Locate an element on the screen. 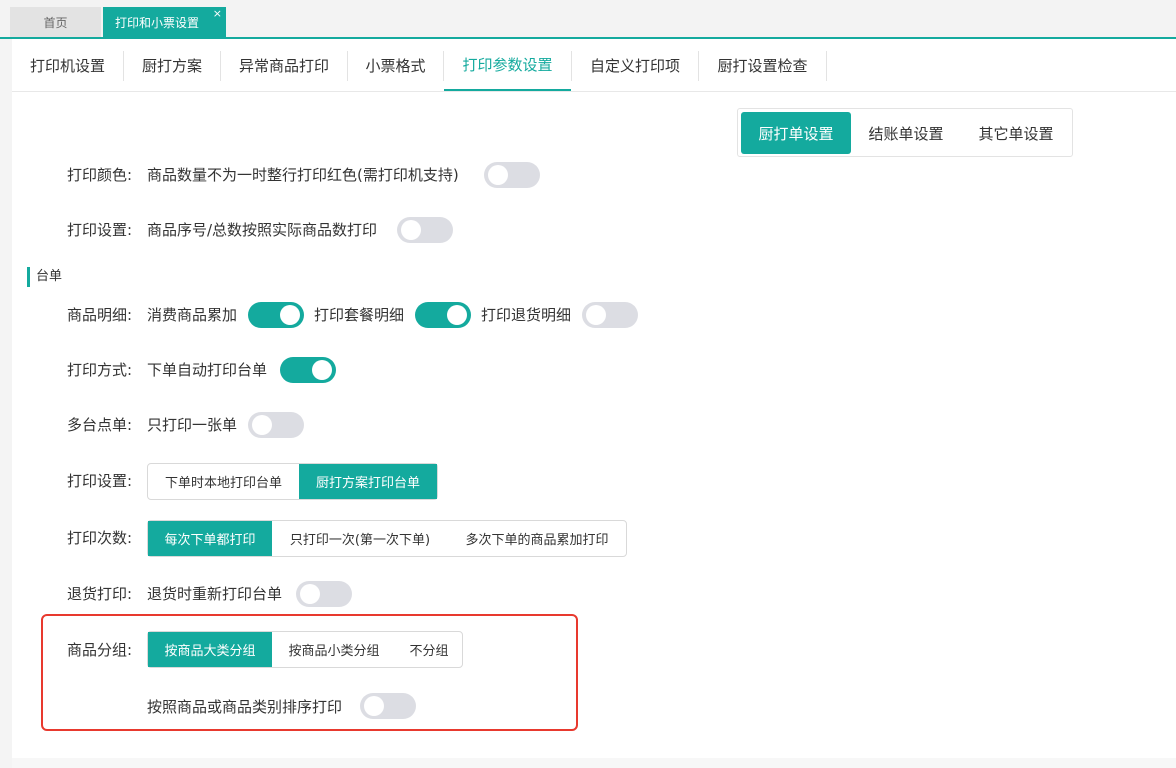 The width and height of the screenshot is (1176, 768). subnav-kitchen-scheme: 厨打方案 is located at coordinates (172, 65).